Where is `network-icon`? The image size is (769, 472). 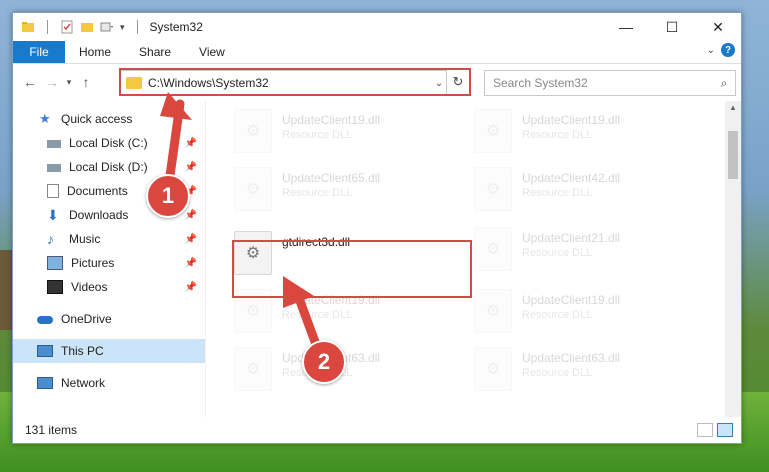
network-icon is located at coordinates (45, 383).